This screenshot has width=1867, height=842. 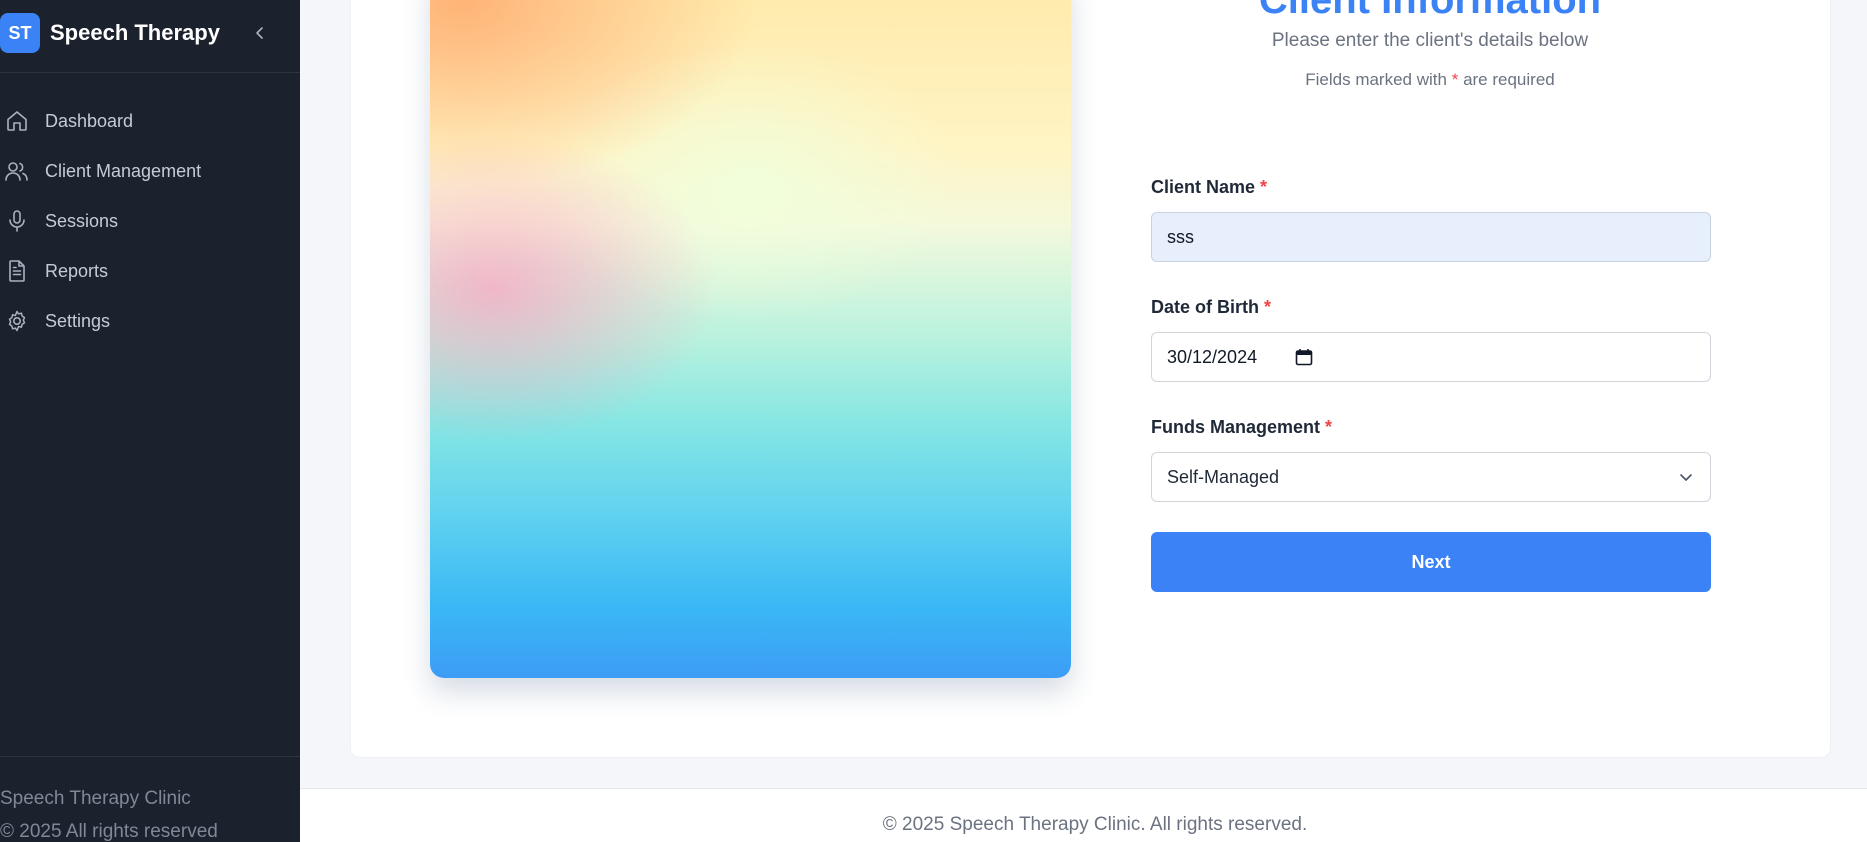 I want to click on required-fields-note: Fields marked with * are required, so click(x=1430, y=80).